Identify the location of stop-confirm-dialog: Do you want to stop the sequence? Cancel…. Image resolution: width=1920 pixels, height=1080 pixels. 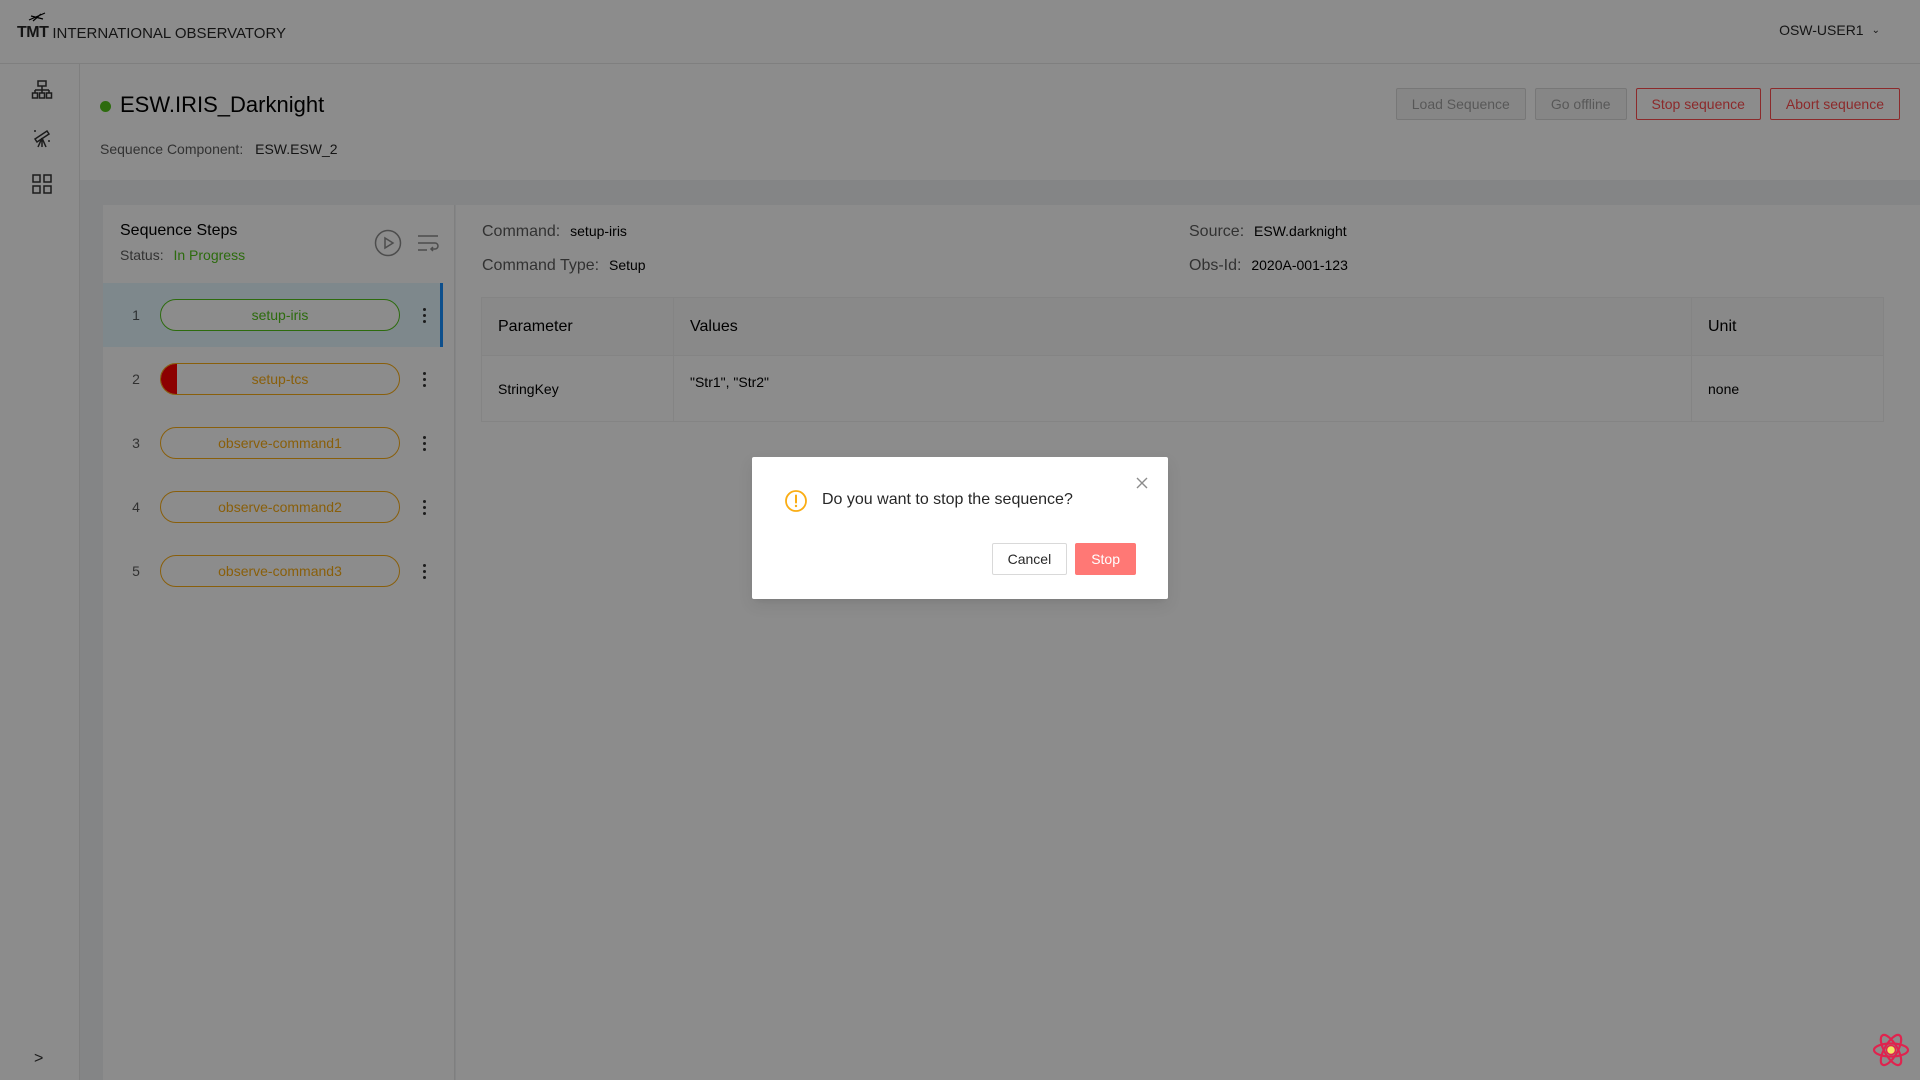
(960, 528).